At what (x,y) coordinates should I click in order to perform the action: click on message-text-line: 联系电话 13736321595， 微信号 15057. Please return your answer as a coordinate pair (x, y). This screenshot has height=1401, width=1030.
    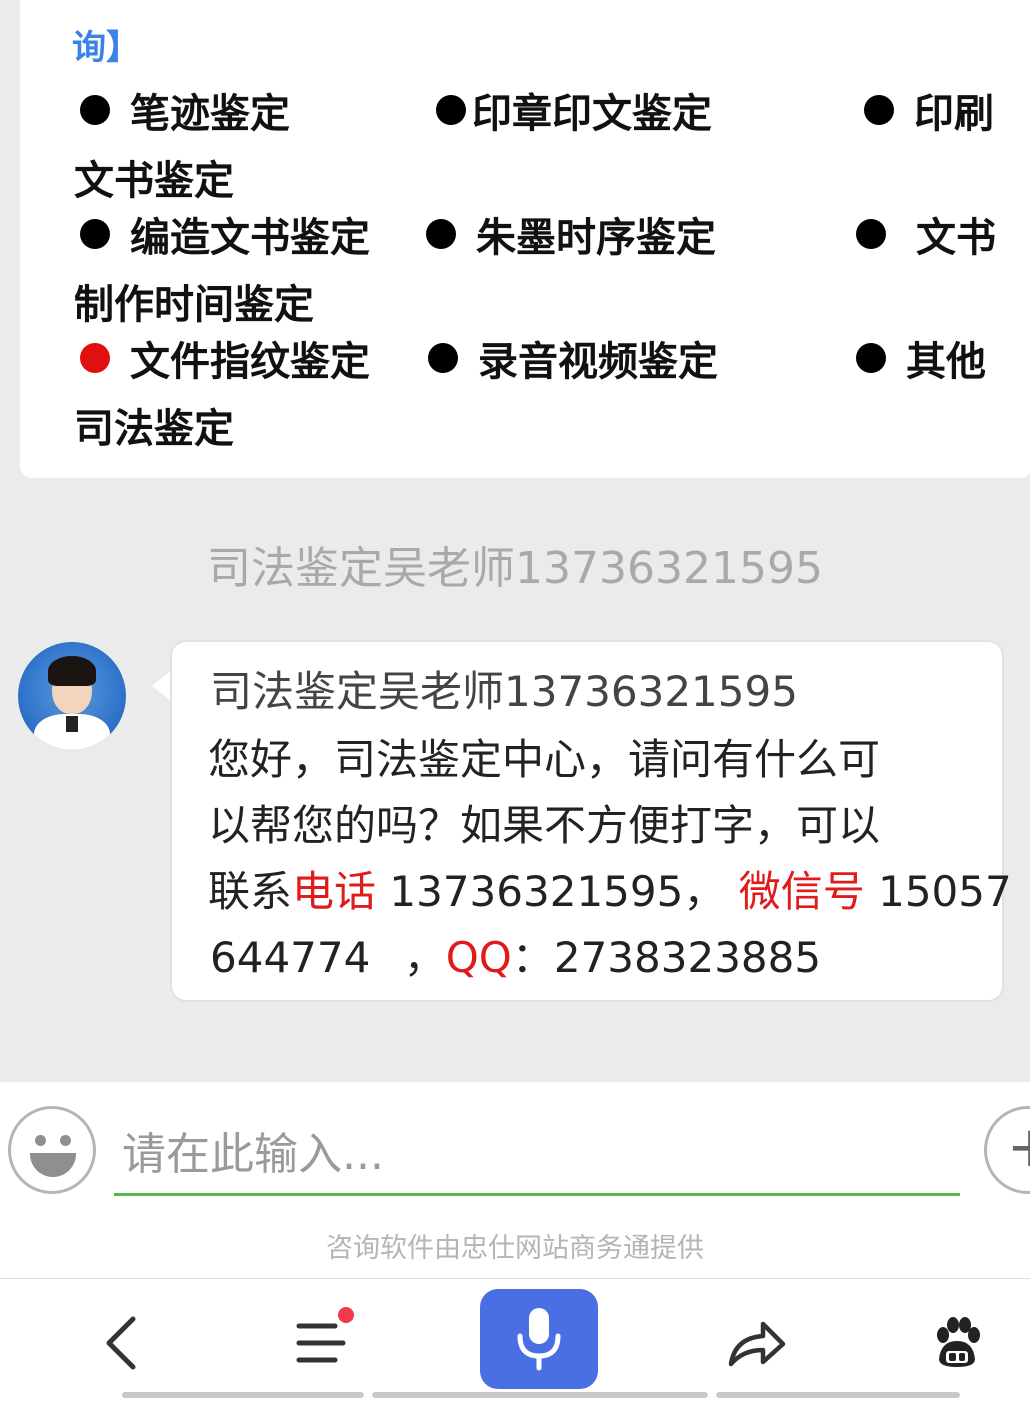
    Looking at the image, I should click on (610, 888).